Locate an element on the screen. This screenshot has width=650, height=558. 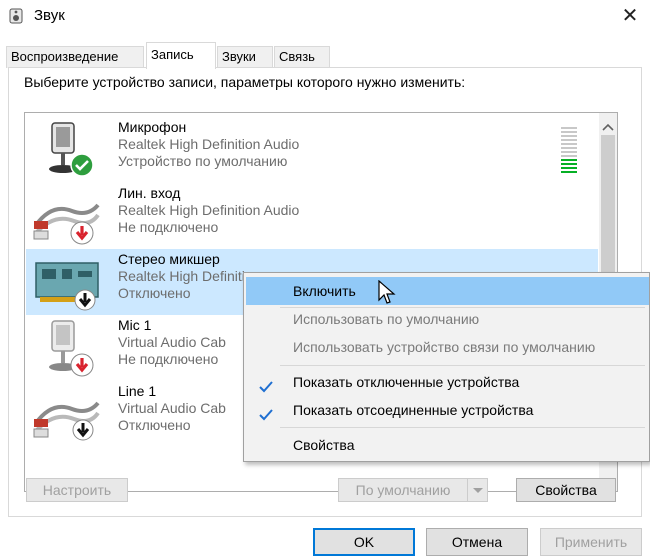
tab-recording: Запись is located at coordinates (181, 55).